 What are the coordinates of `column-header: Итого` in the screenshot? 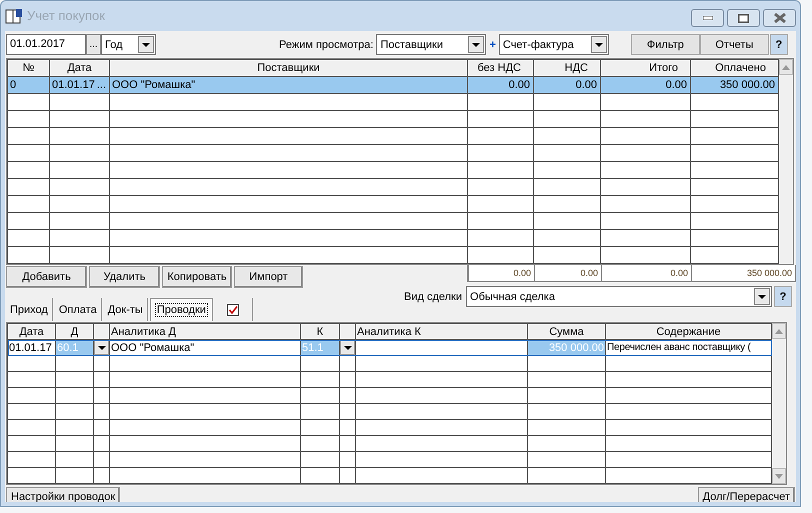 It's located at (645, 68).